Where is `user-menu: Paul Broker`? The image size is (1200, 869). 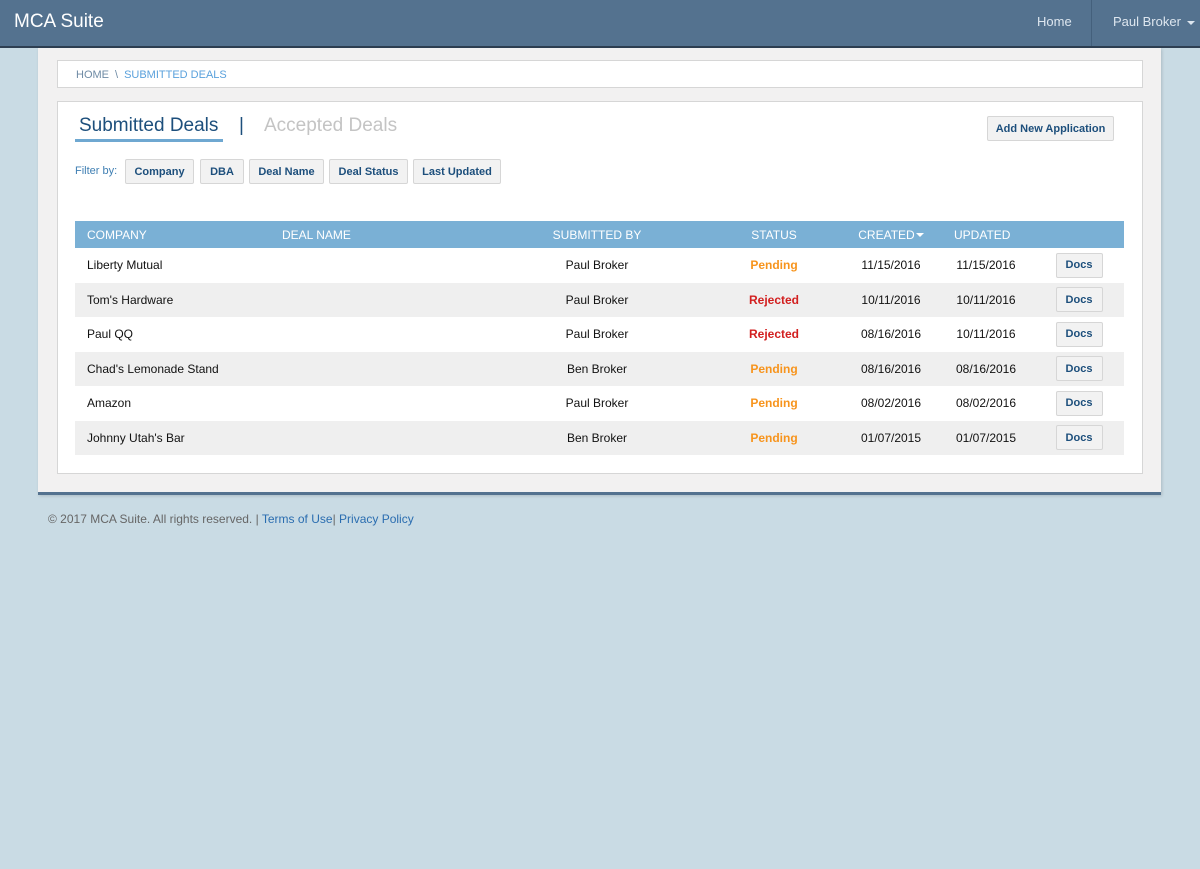
user-menu: Paul Broker is located at coordinates (1154, 21).